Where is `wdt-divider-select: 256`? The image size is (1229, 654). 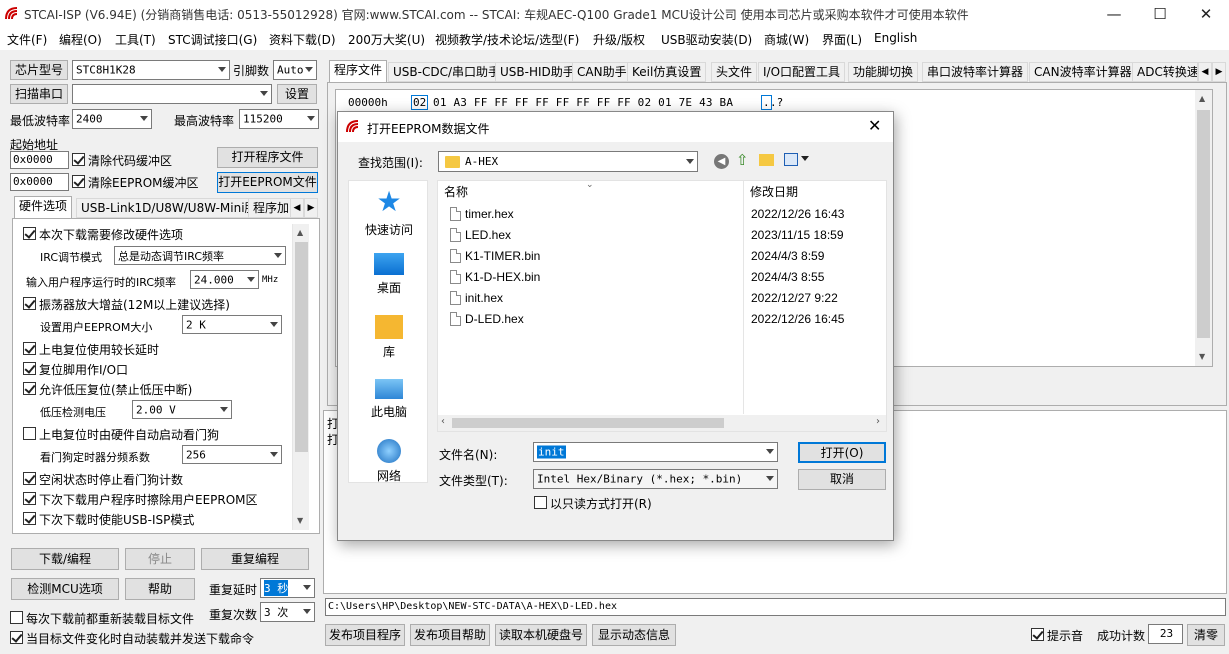
wdt-divider-select: 256 is located at coordinates (232, 454).